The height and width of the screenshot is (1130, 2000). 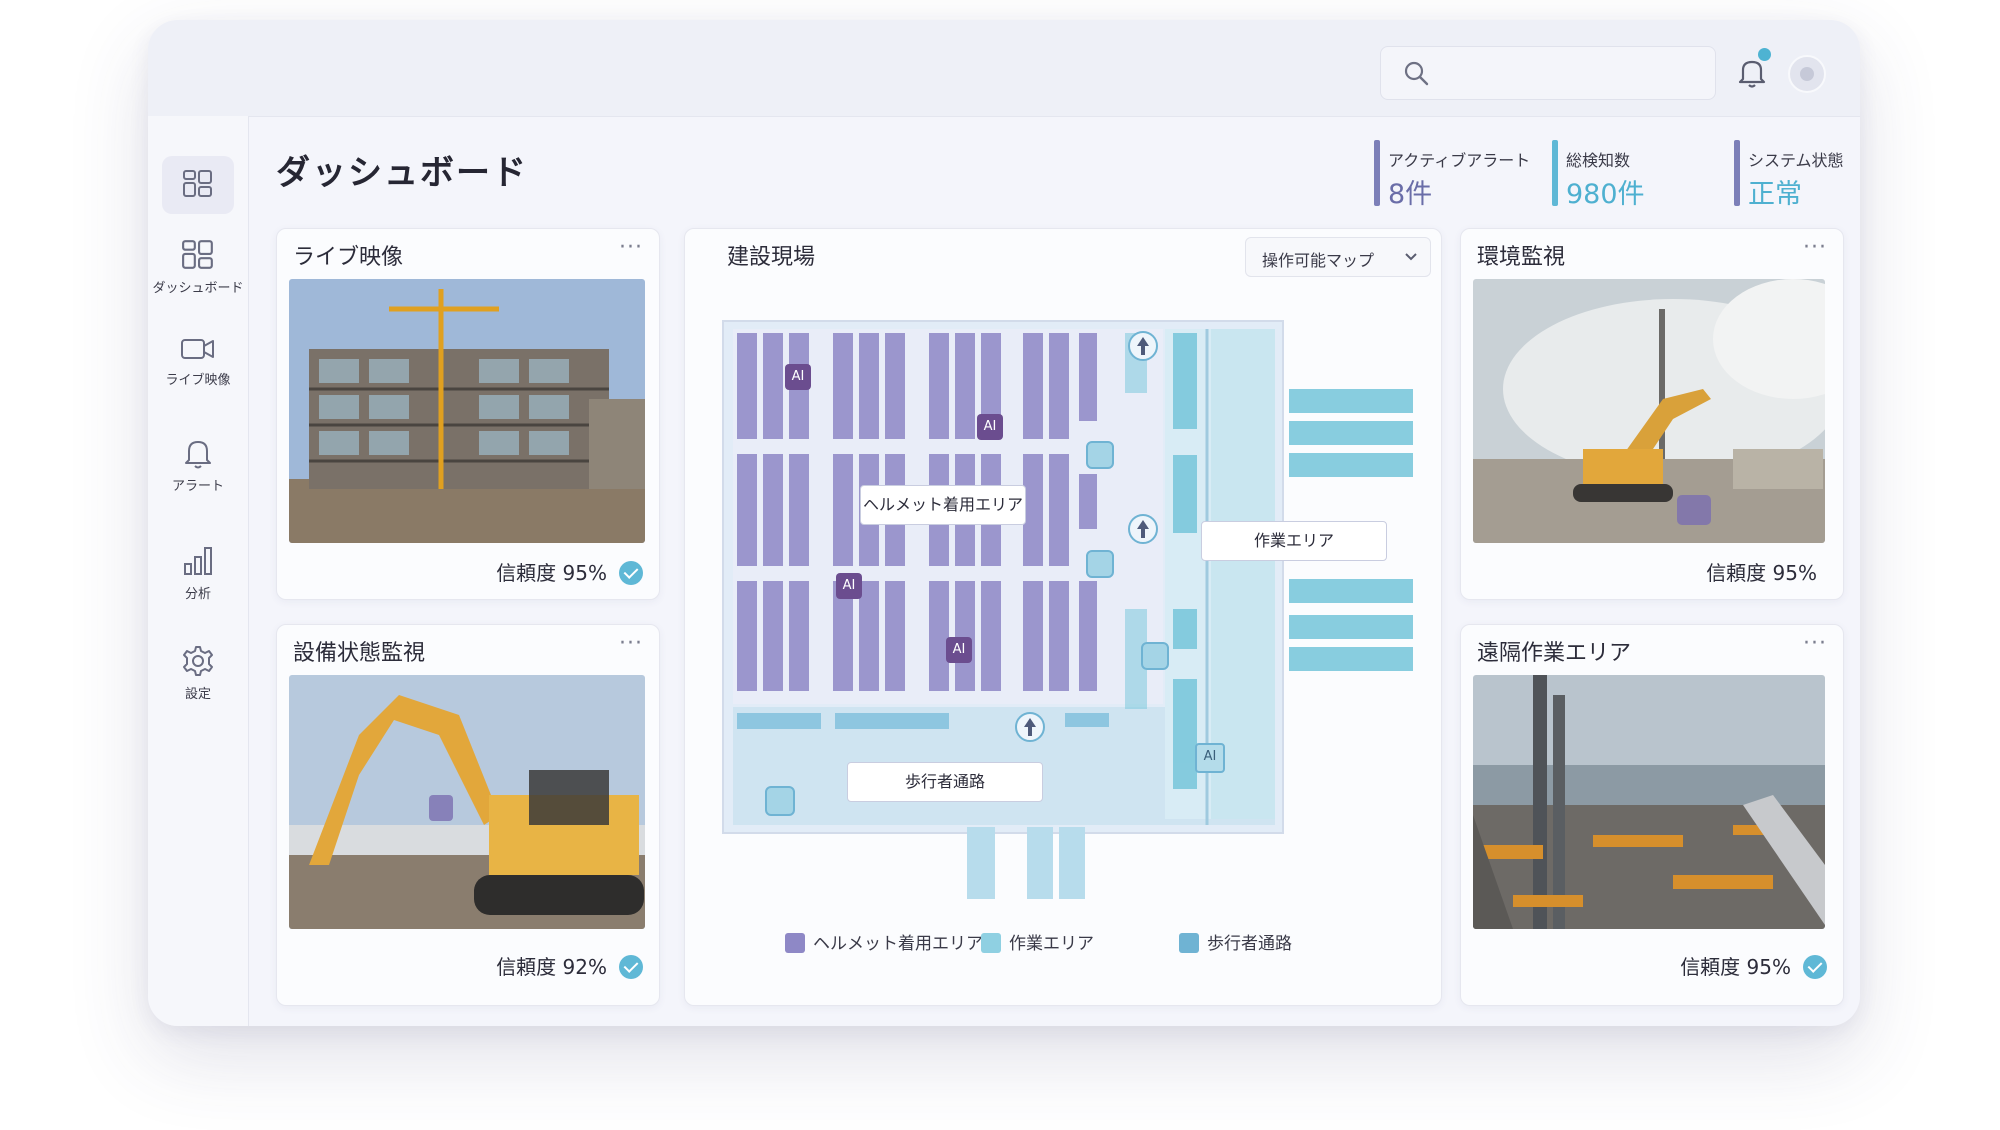 I want to click on zone-label-helmet: ヘルメット着用エリア, so click(x=943, y=505).